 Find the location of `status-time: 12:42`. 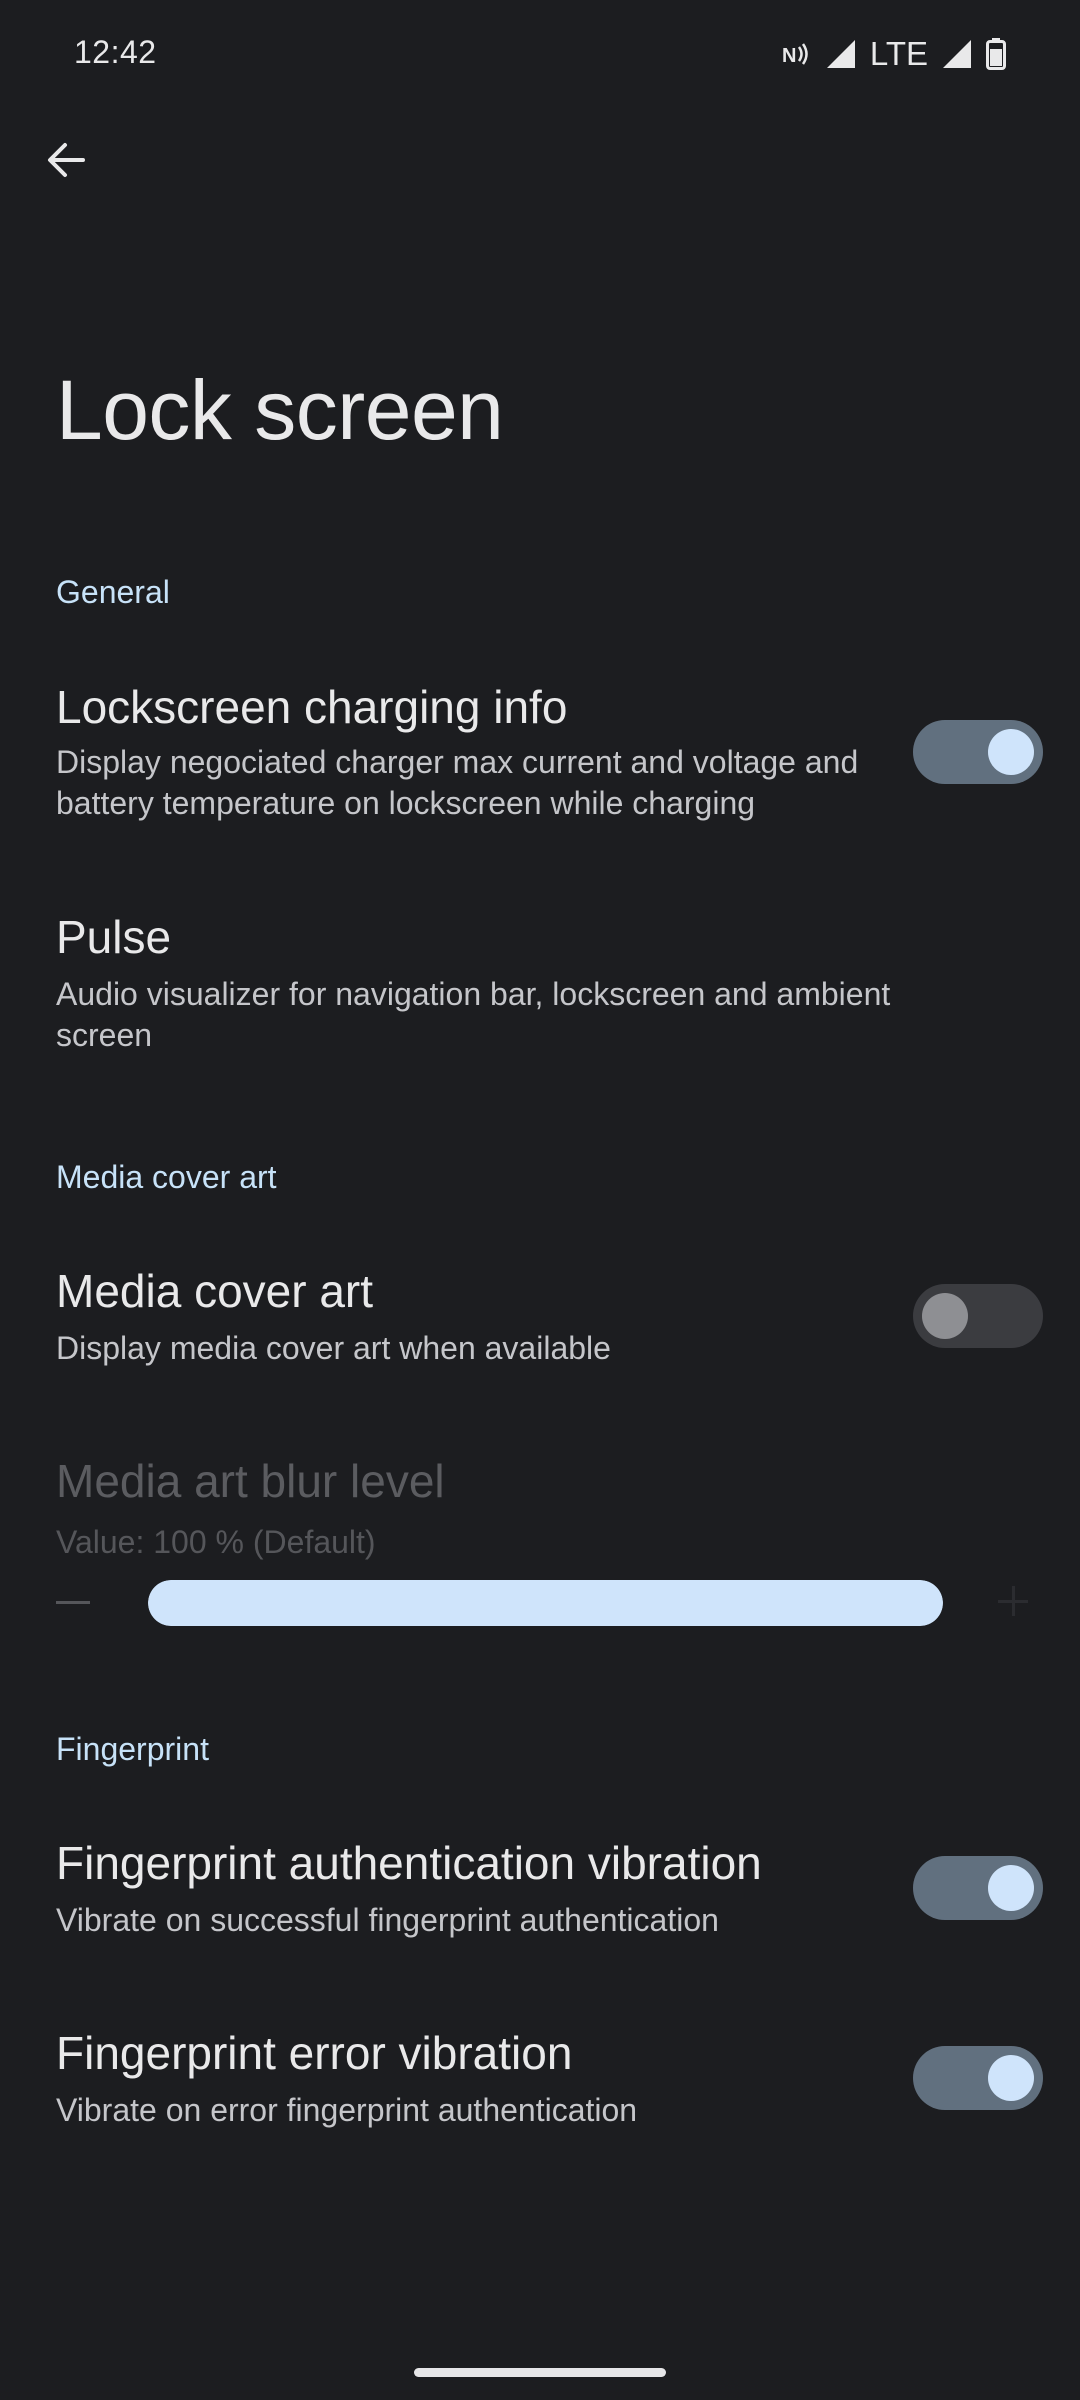

status-time: 12:42 is located at coordinates (115, 52).